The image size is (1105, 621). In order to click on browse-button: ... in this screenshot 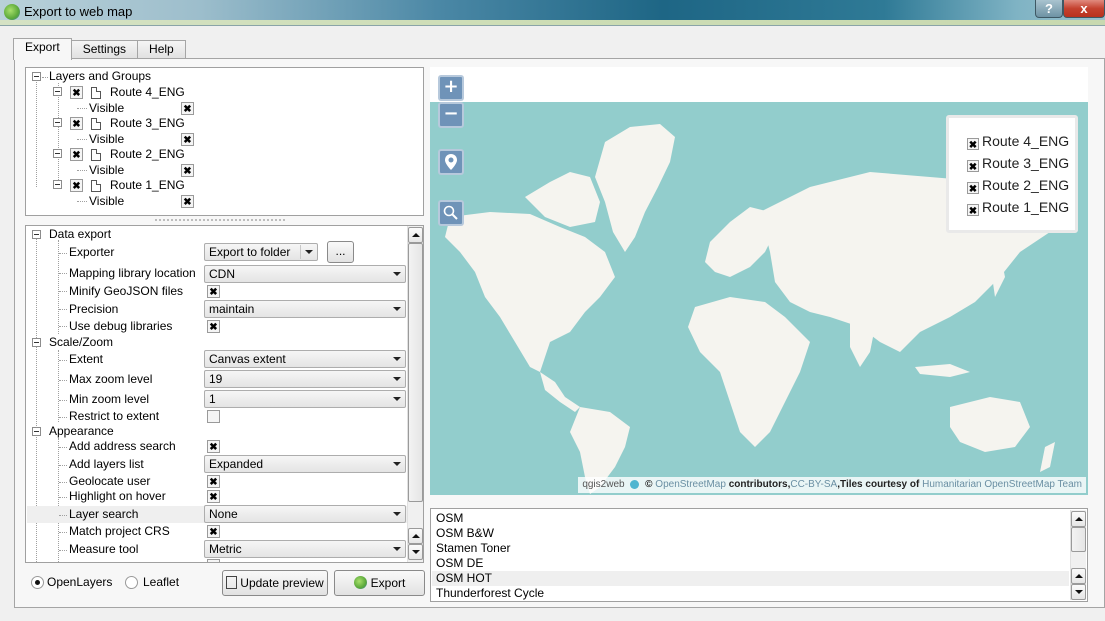, I will do `click(340, 252)`.